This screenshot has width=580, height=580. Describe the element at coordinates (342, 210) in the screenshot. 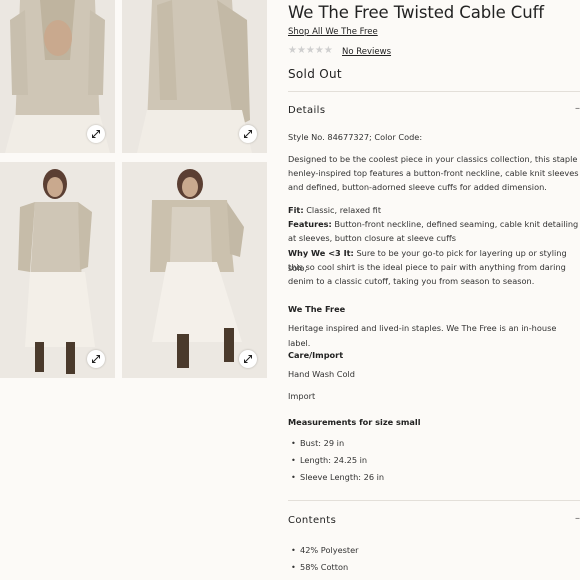

I see `fit-value: Classic, relaxed fit` at that location.